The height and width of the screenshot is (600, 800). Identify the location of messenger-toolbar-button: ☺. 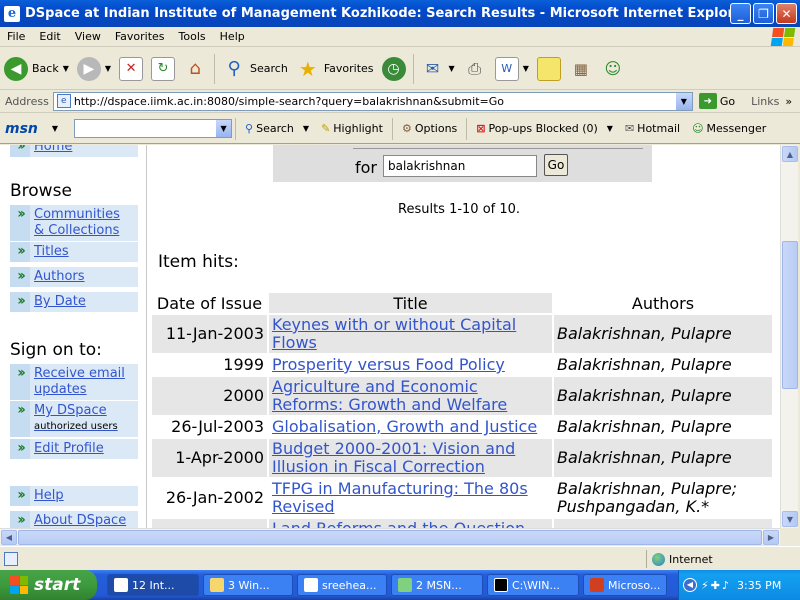
(613, 69).